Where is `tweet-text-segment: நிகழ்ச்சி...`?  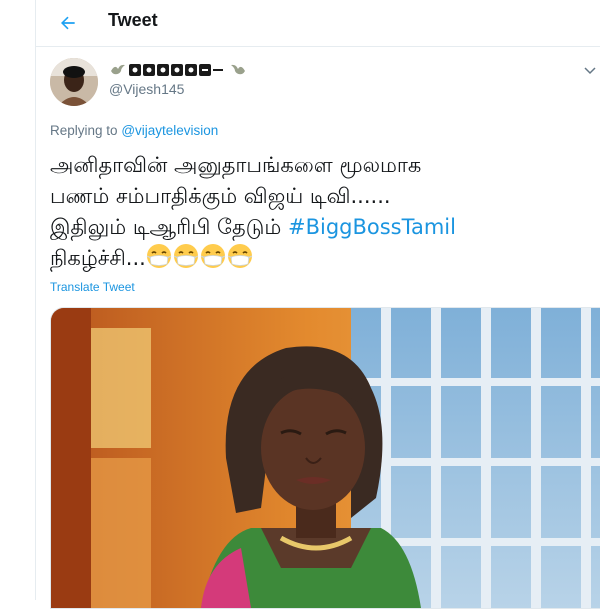 tweet-text-segment: நிகழ்ச்சி... is located at coordinates (98, 258).